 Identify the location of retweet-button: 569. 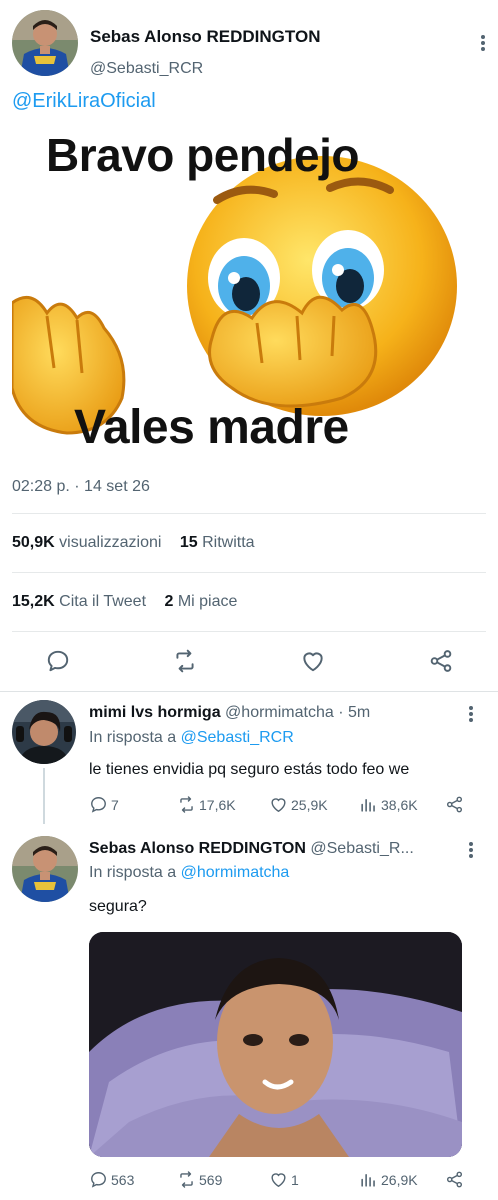
(199, 1179).